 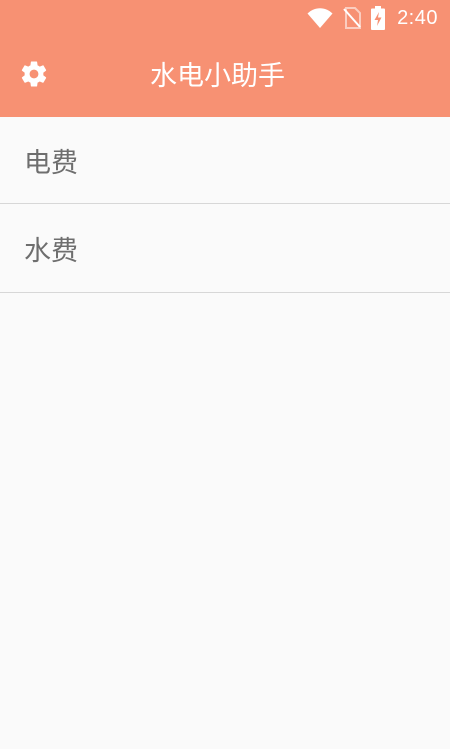 I want to click on no-sim-icon, so click(x=352, y=18).